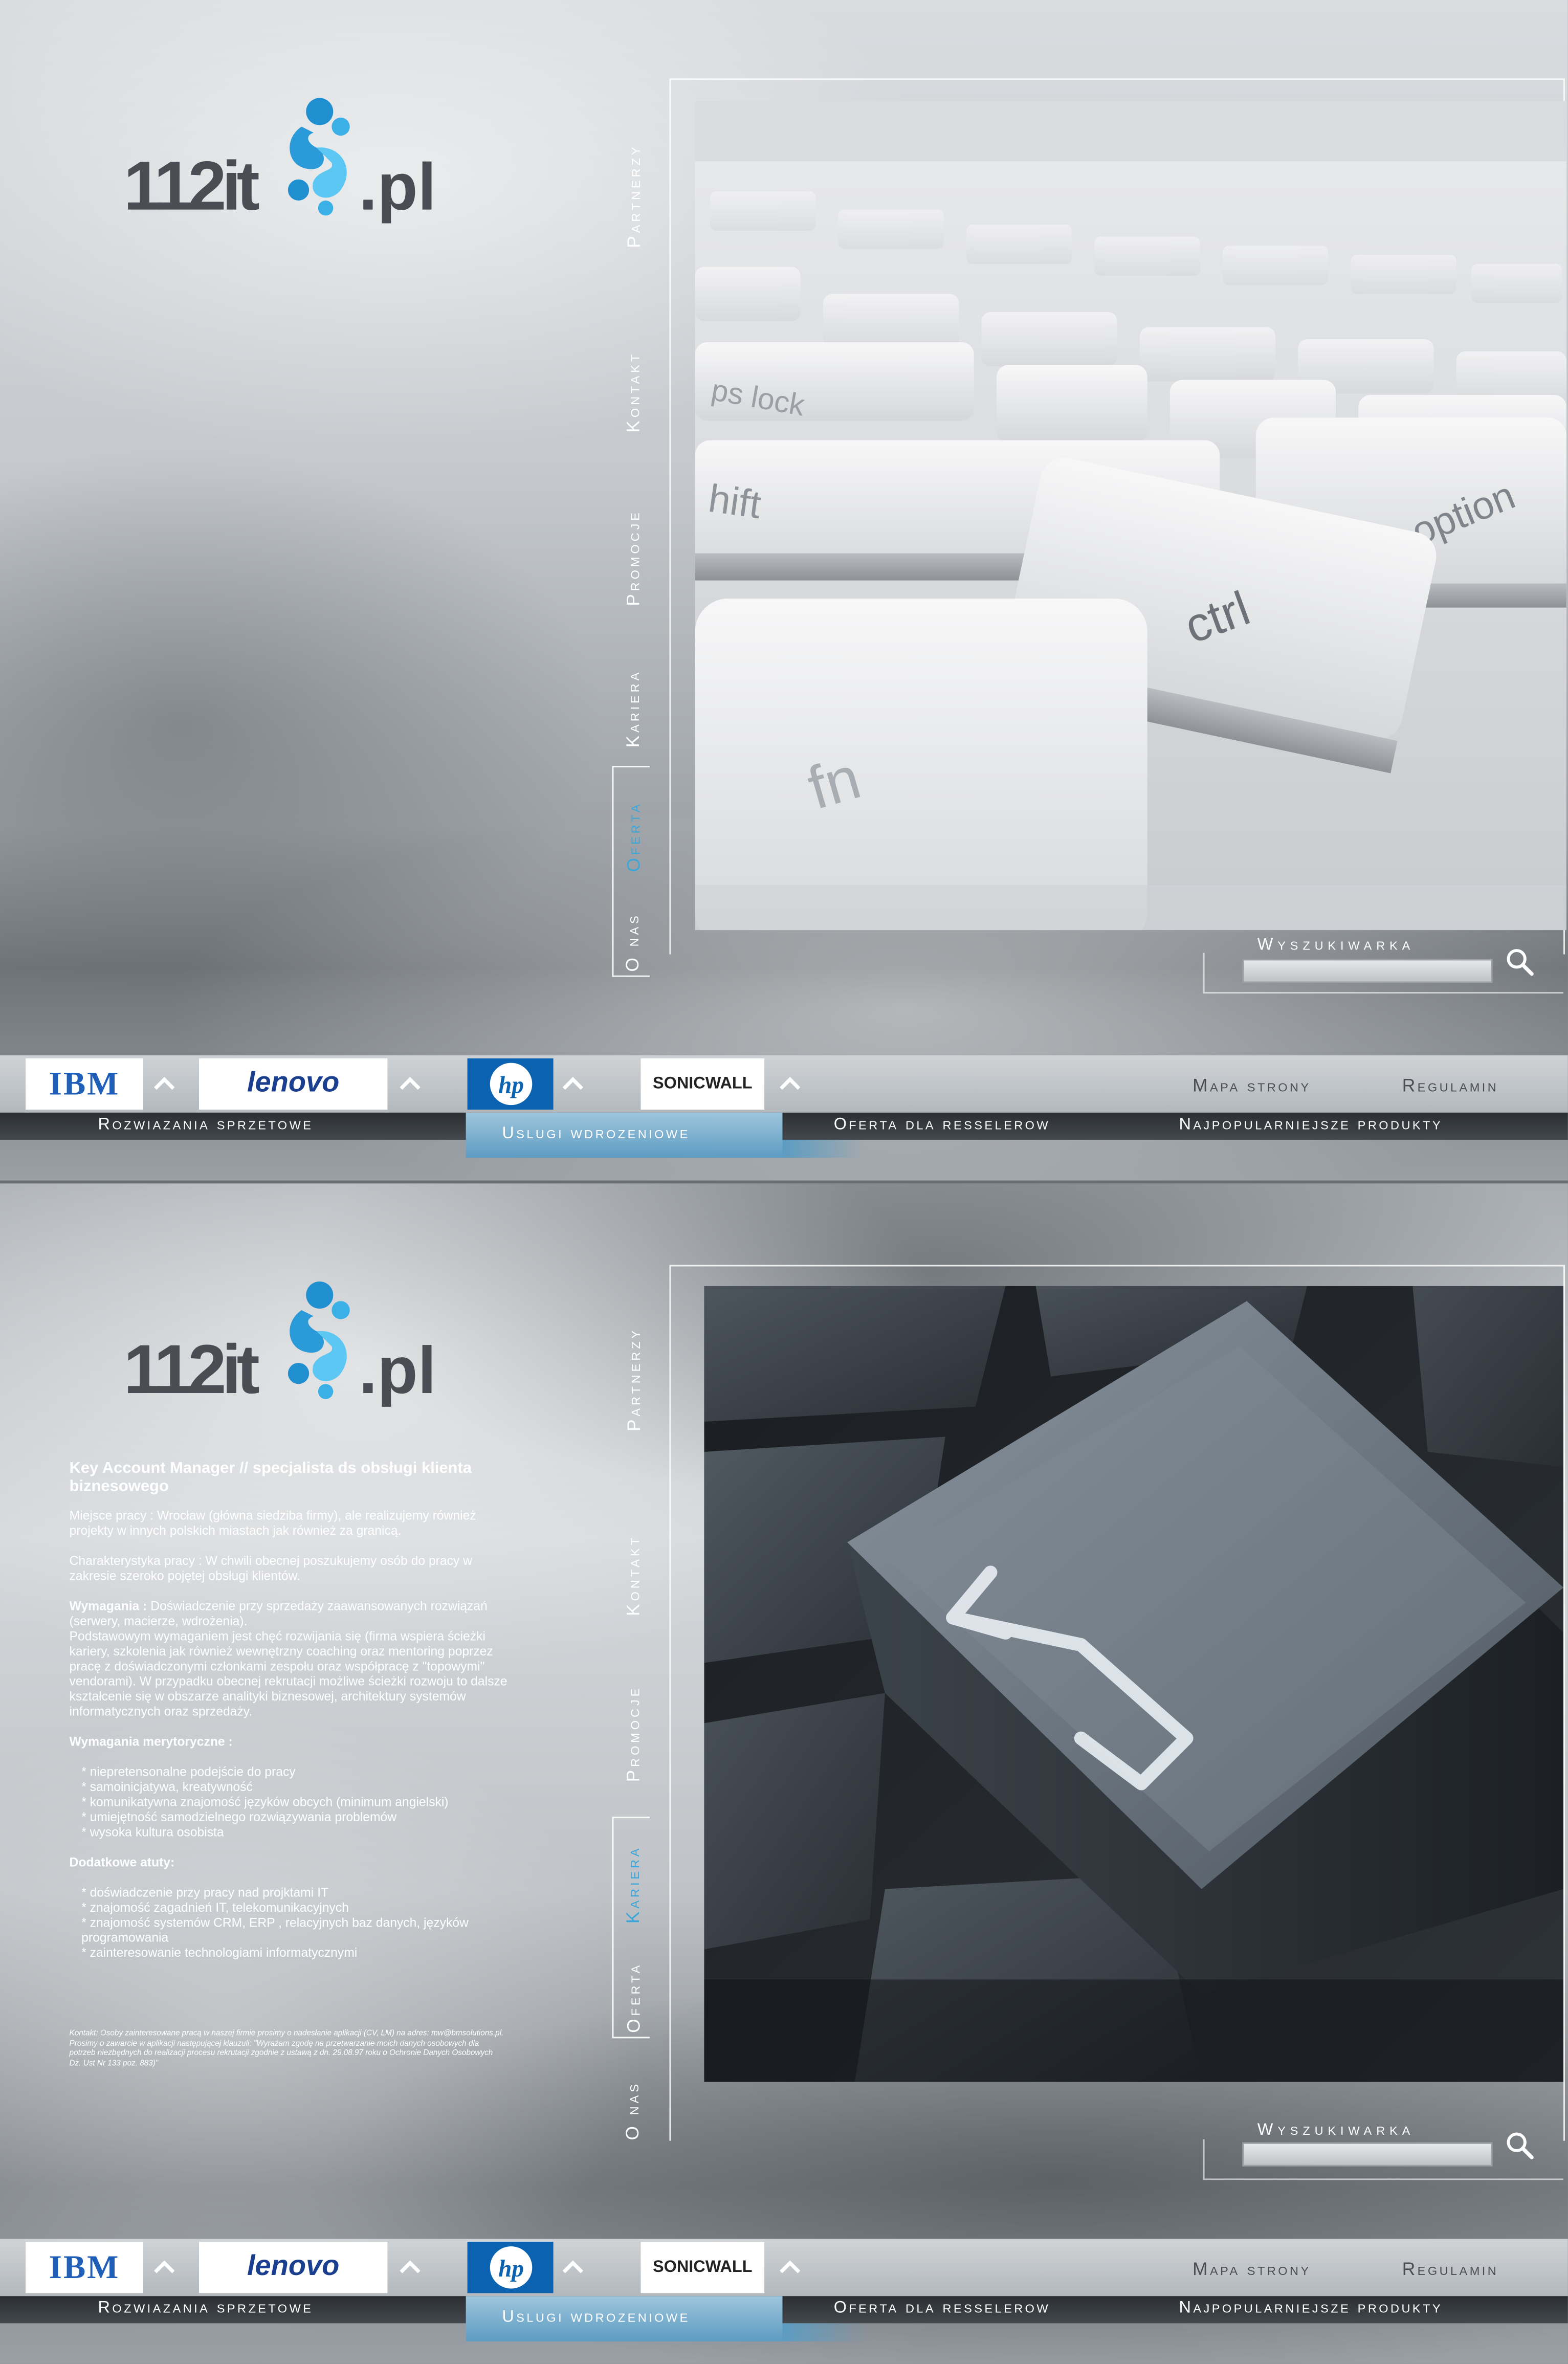  What do you see at coordinates (735, 502) in the screenshot?
I see `svg-text: hift` at bounding box center [735, 502].